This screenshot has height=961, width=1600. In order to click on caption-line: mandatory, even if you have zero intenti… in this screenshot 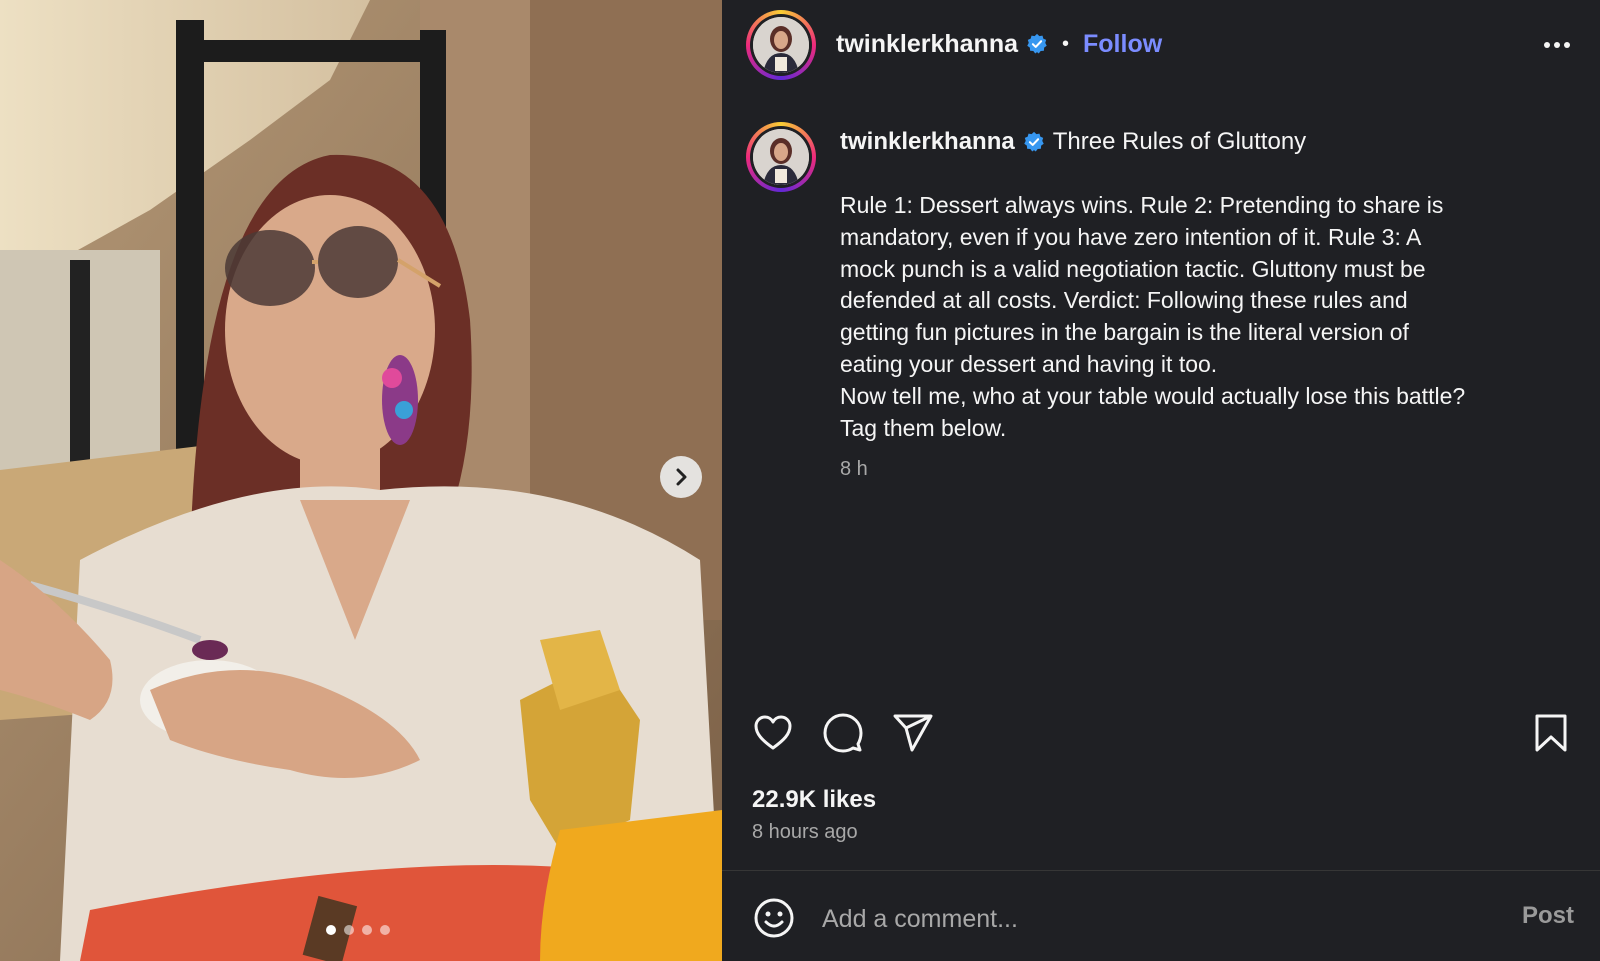, I will do `click(1131, 236)`.